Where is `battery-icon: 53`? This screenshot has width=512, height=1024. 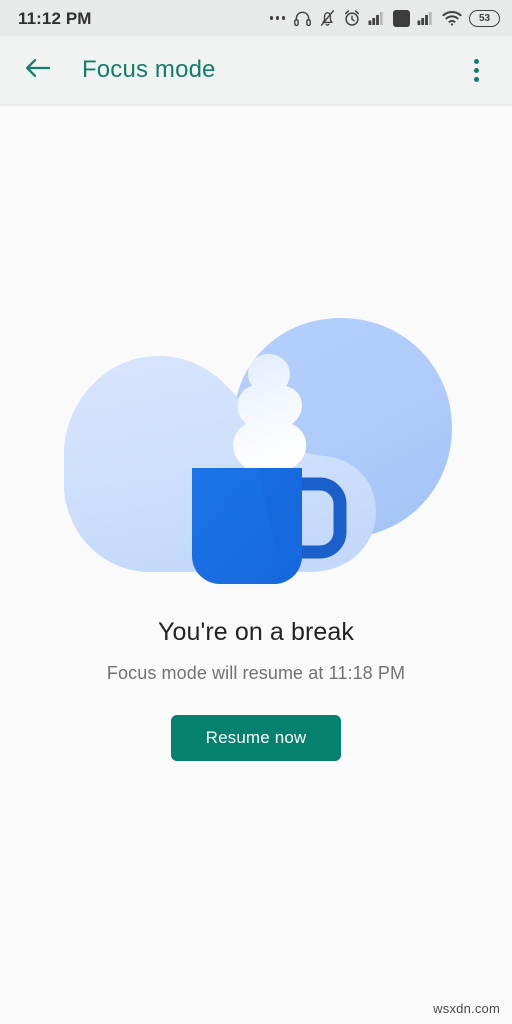 battery-icon: 53 is located at coordinates (484, 18).